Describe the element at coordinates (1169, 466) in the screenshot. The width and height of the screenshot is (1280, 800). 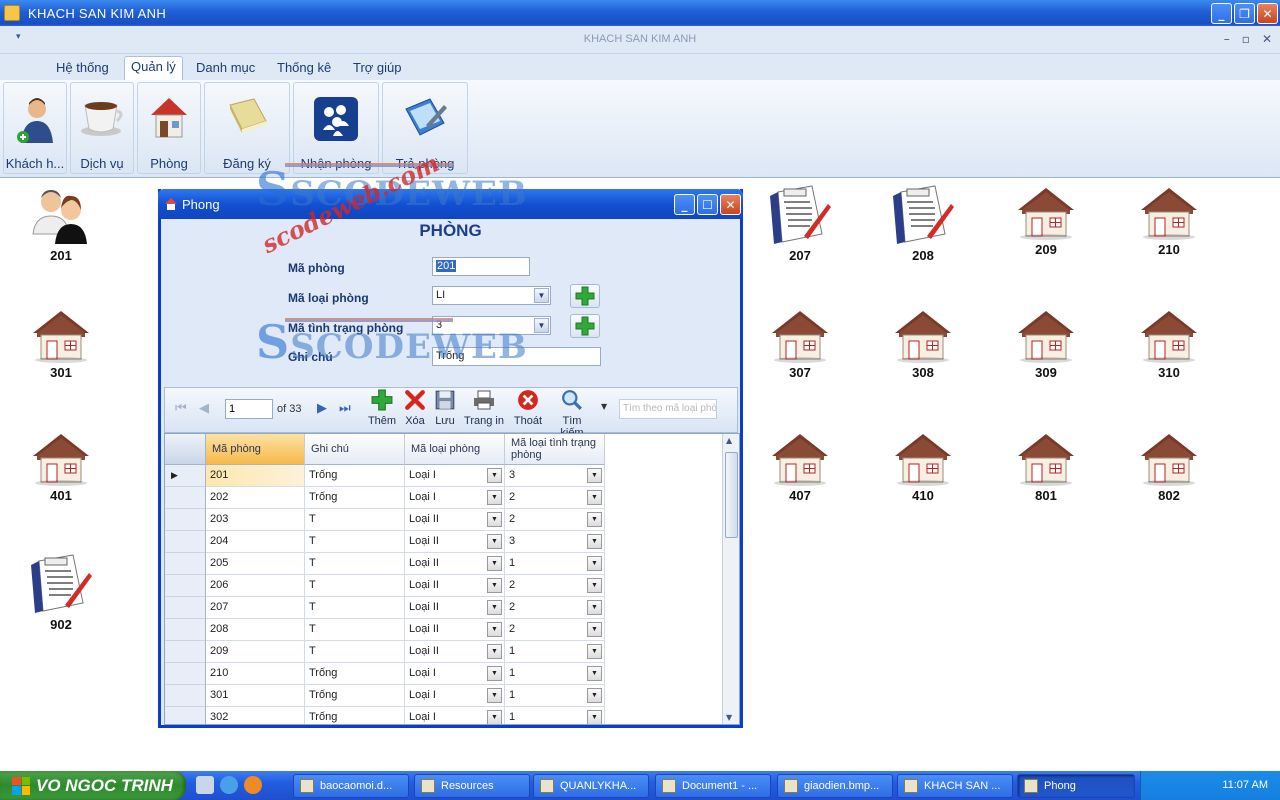
I see `room-item-802: 802` at that location.